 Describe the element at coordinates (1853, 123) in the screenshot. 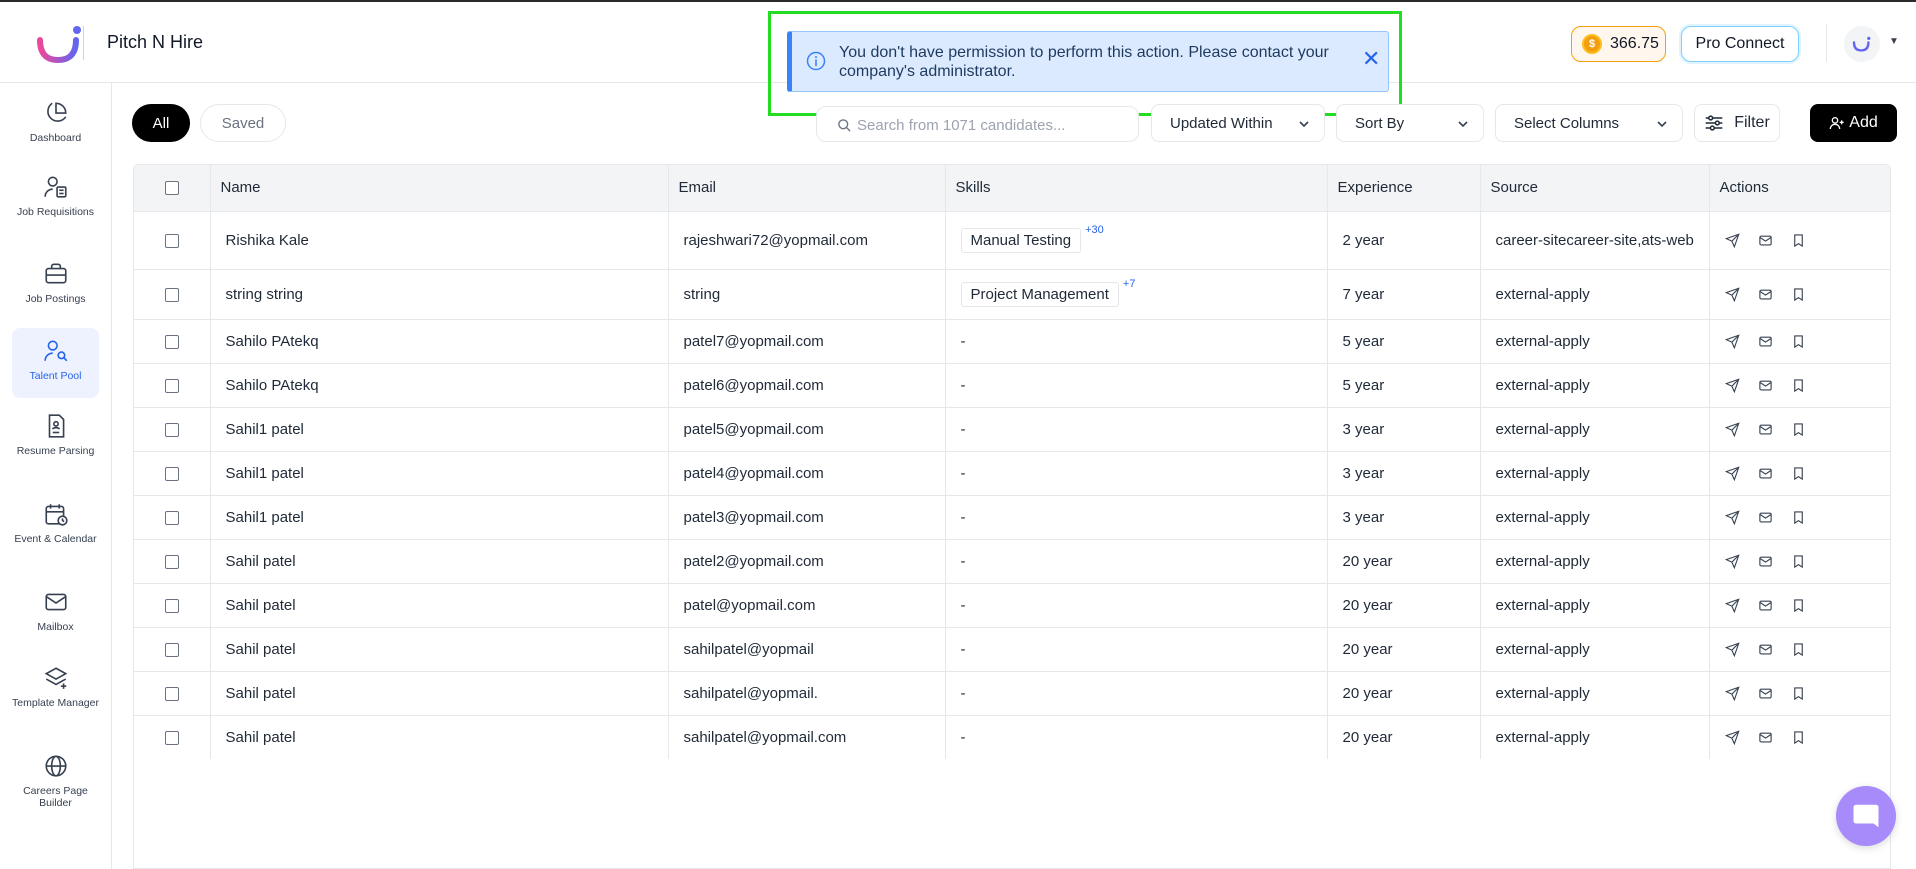

I see `add-button: Add` at that location.